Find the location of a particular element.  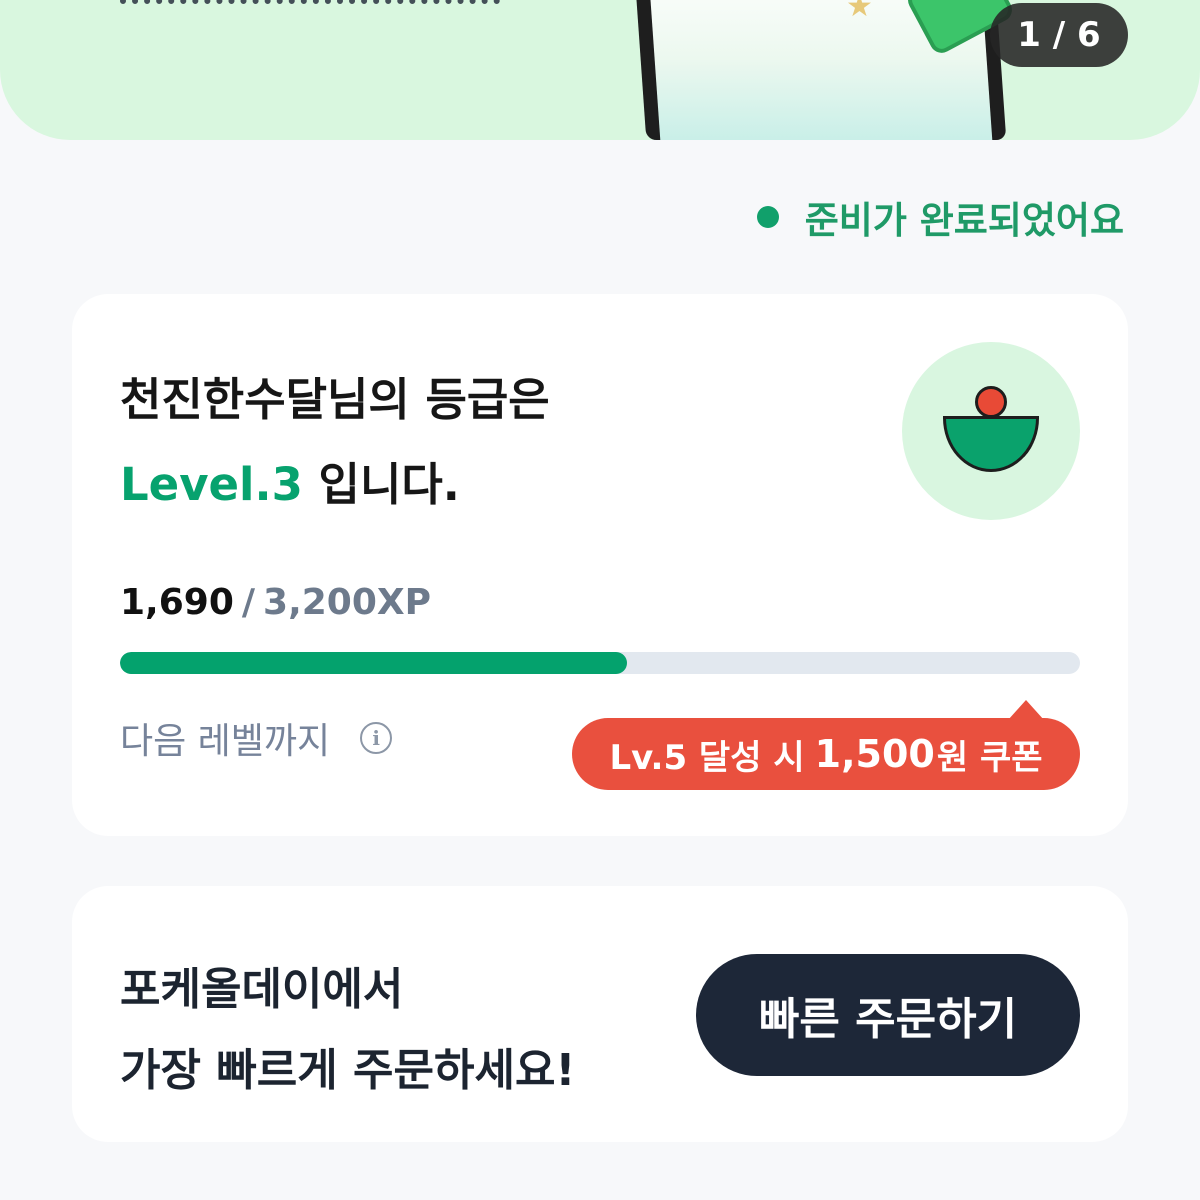

grade-title-line2: Level.3 입니다. is located at coordinates (335, 485).